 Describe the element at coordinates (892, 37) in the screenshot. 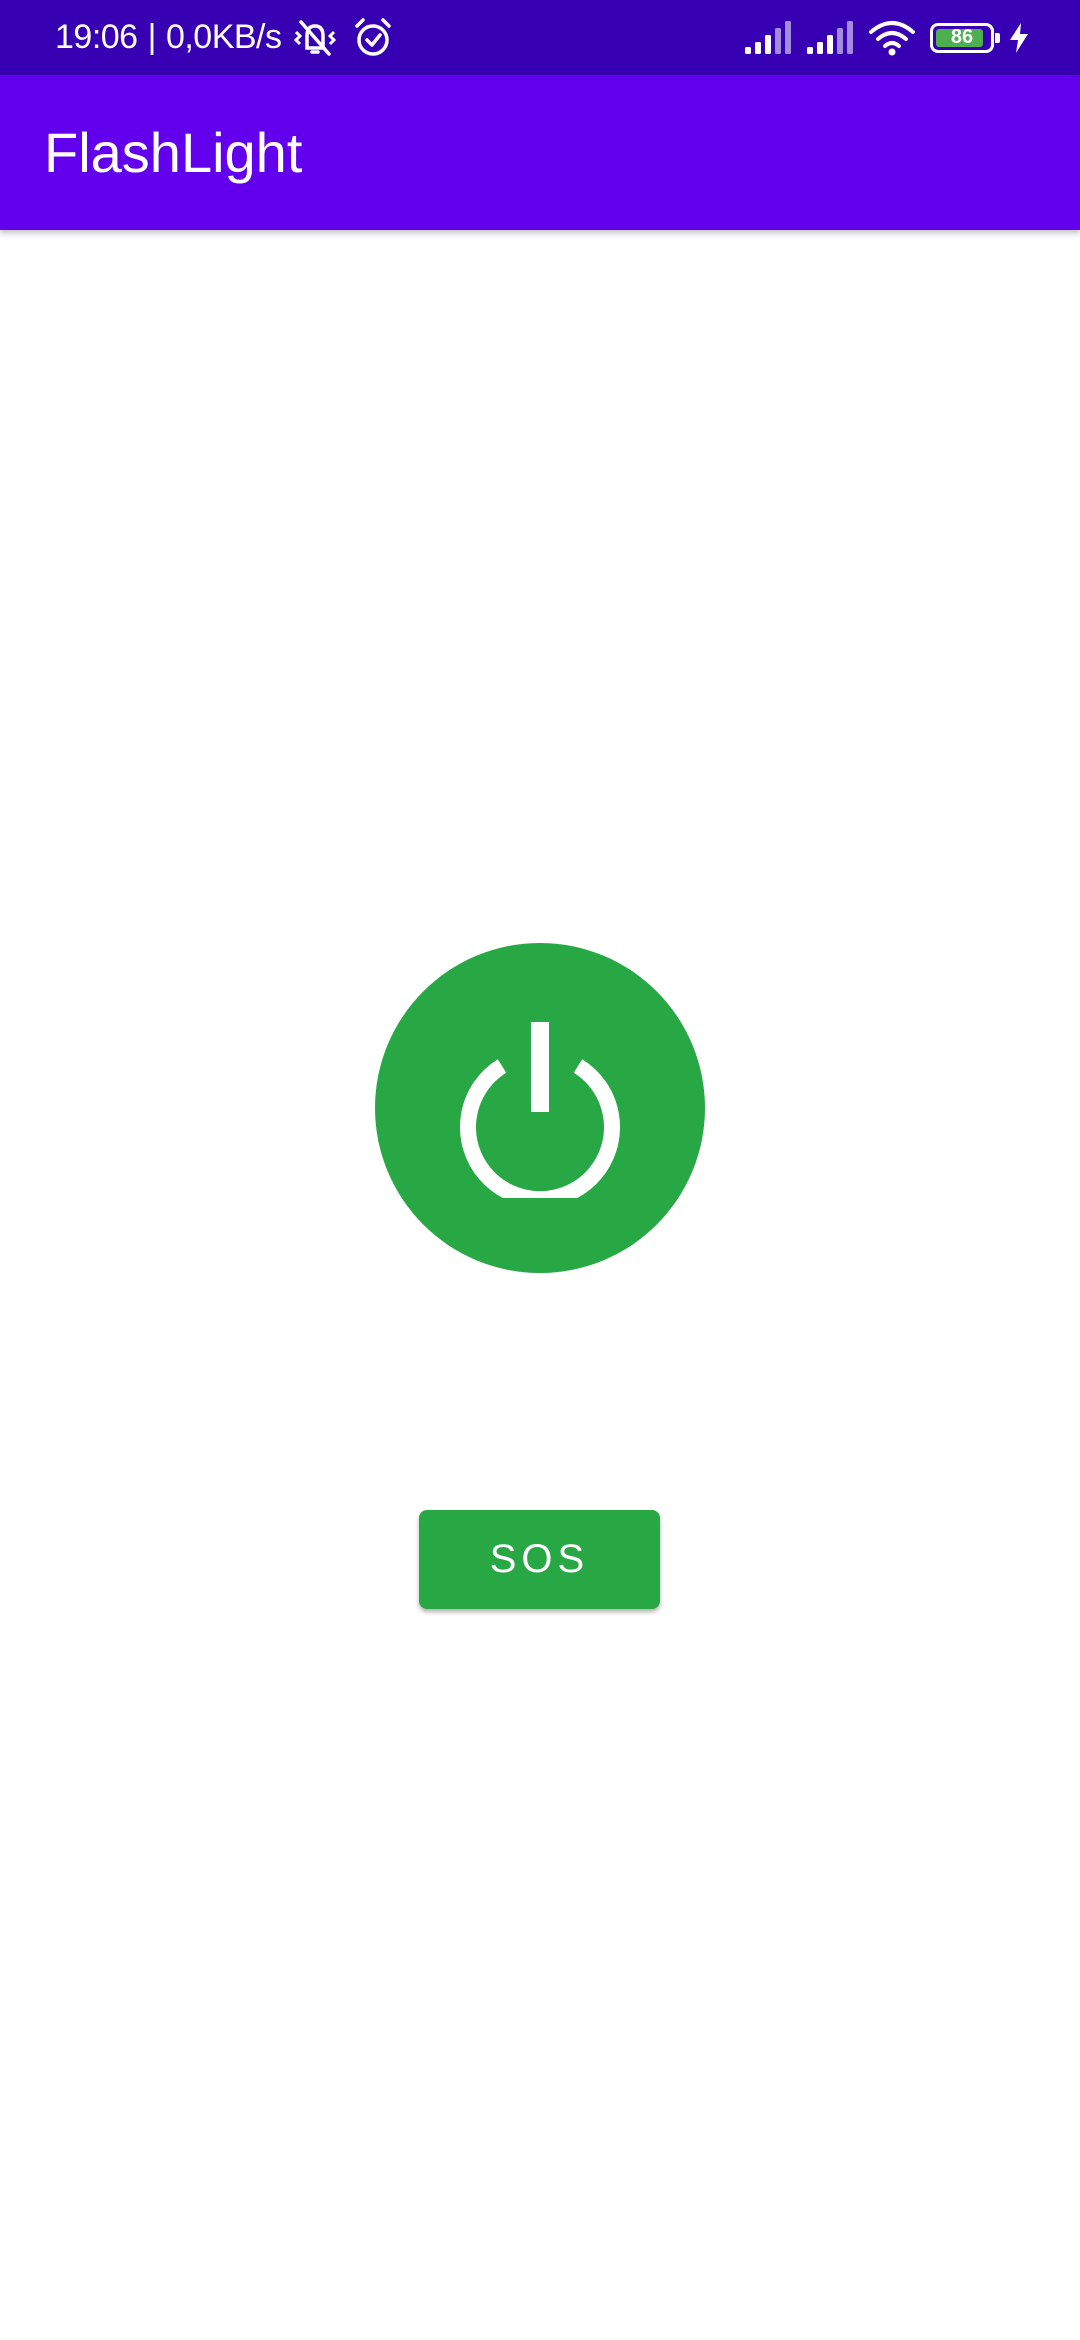

I see `wifi-icon` at that location.